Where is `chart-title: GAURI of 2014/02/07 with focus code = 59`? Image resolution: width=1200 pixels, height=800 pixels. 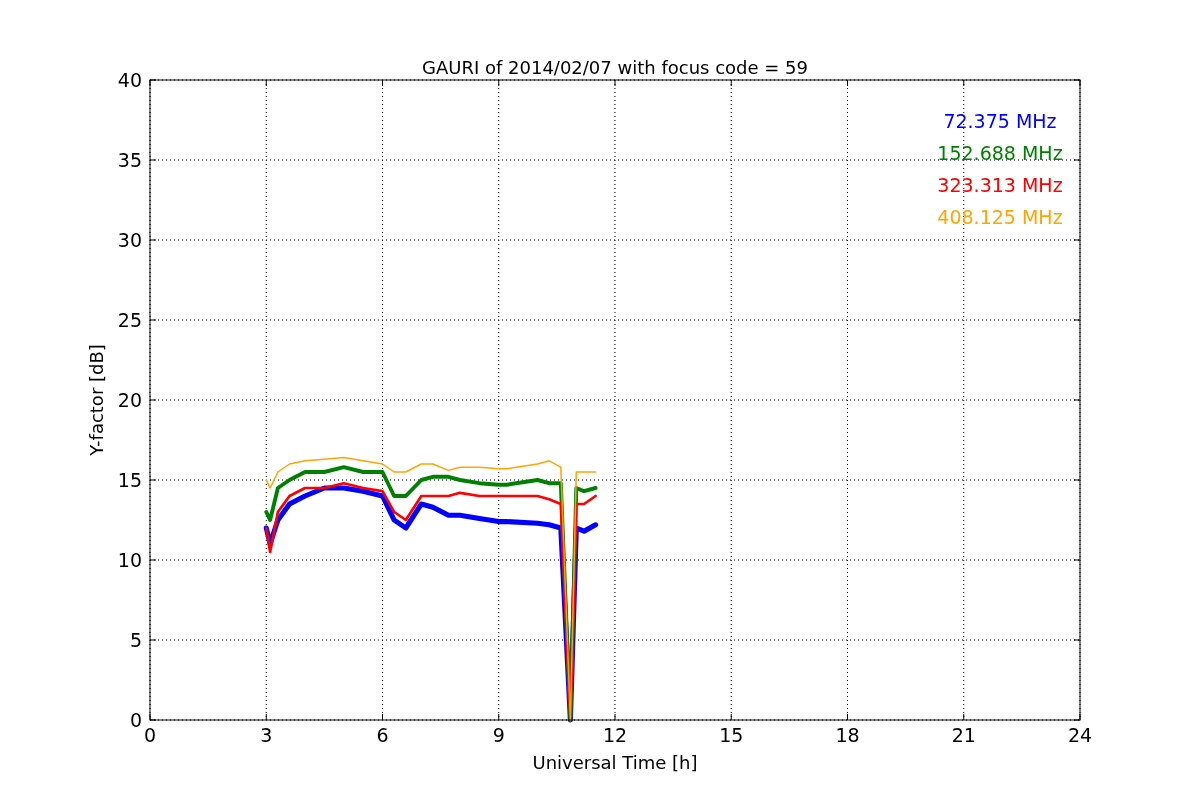
chart-title: GAURI of 2014/02/07 with focus code = 59 is located at coordinates (615, 67).